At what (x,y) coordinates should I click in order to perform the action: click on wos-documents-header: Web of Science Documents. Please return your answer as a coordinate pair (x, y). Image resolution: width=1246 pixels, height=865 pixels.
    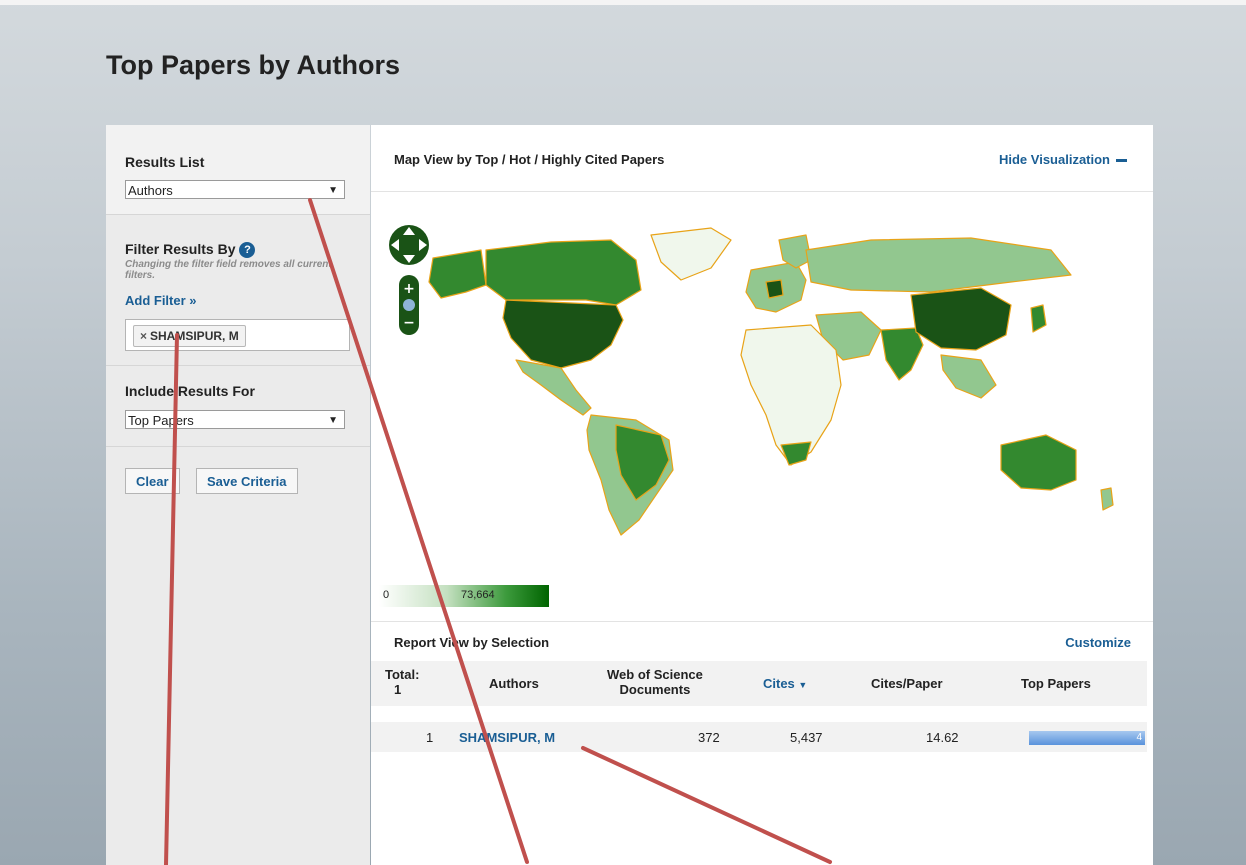
    Looking at the image, I should click on (655, 682).